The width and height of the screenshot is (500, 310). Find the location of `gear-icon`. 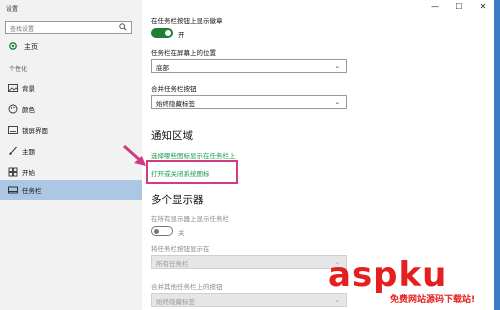

gear-icon is located at coordinates (13, 46).